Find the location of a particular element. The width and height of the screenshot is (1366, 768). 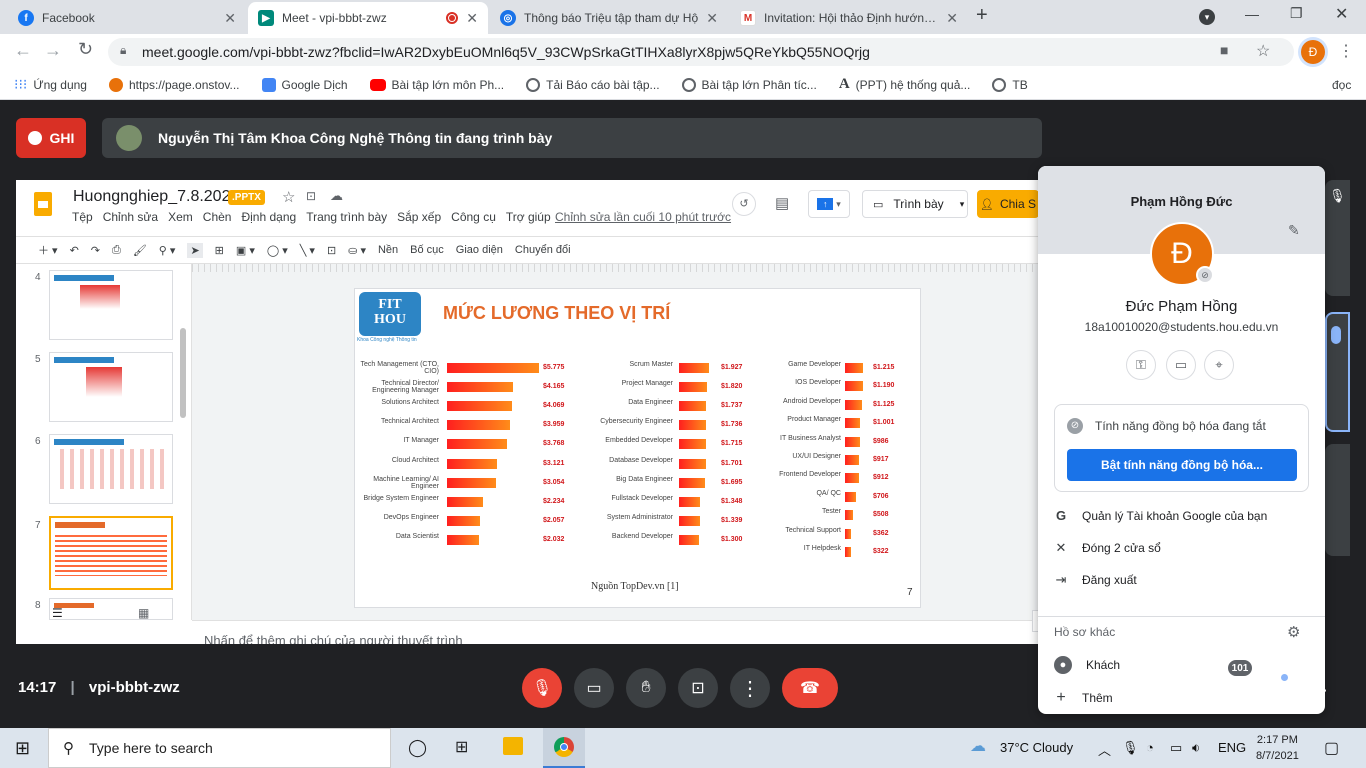

taskbar-clock: 2:17 PM 8/7/2021 is located at coordinates (1277, 748).